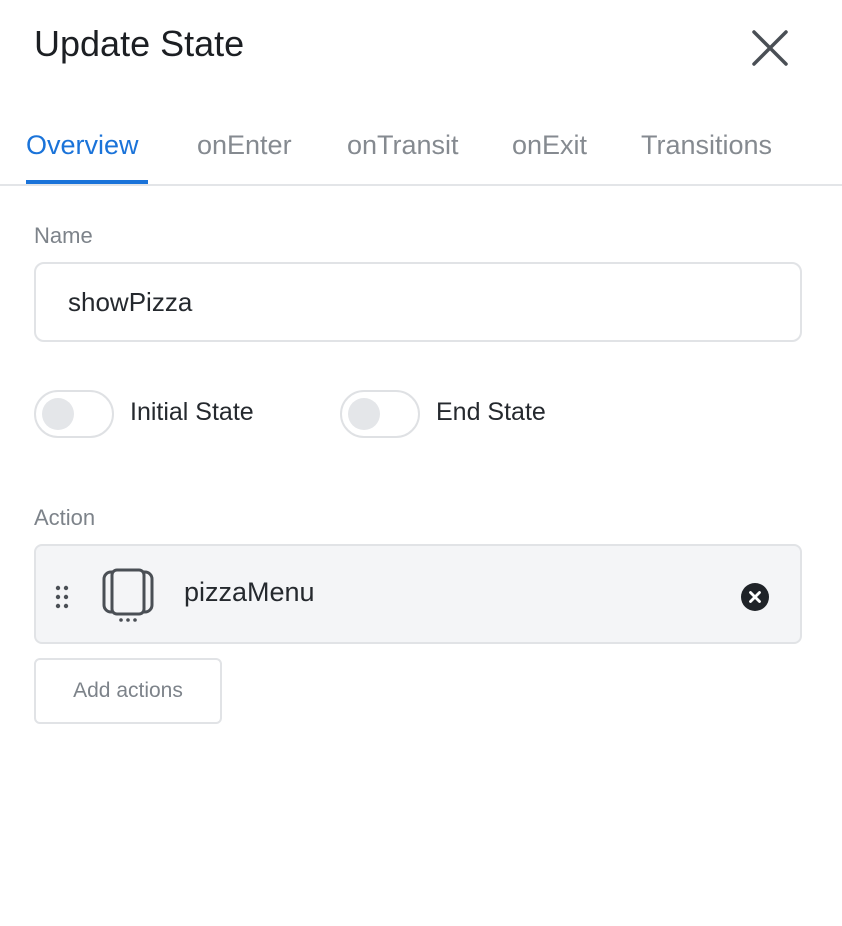  What do you see at coordinates (706, 145) in the screenshot?
I see `tab-transitions: Transitions` at bounding box center [706, 145].